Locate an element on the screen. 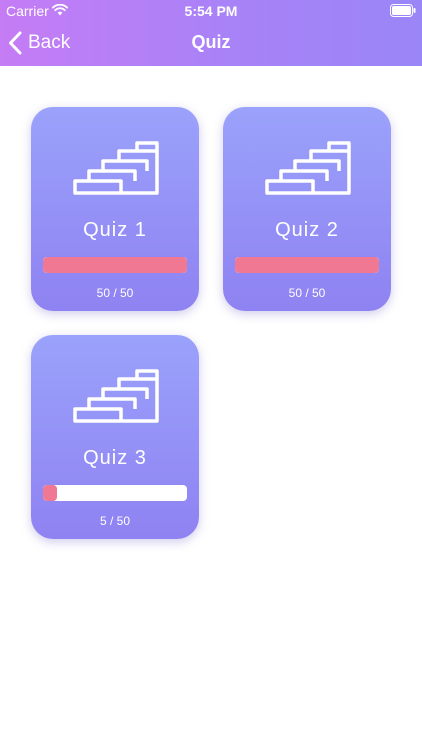  page-title: Quiz is located at coordinates (211, 42).